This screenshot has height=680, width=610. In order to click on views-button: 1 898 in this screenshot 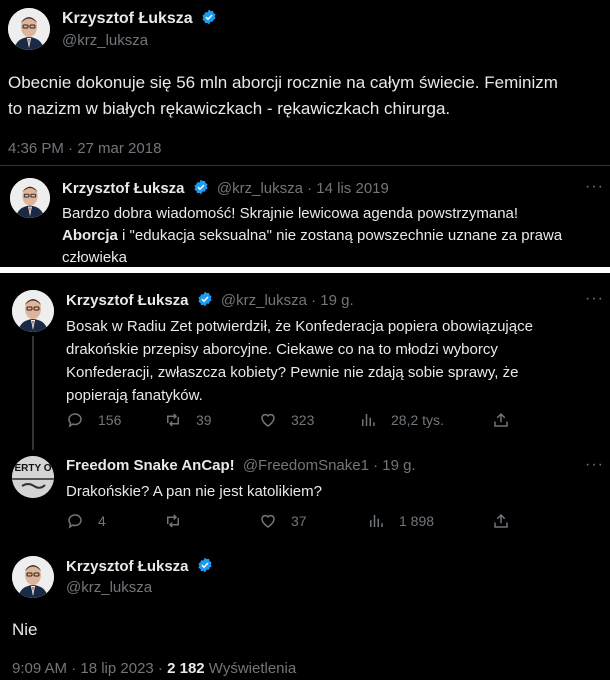, I will do `click(400, 521)`.